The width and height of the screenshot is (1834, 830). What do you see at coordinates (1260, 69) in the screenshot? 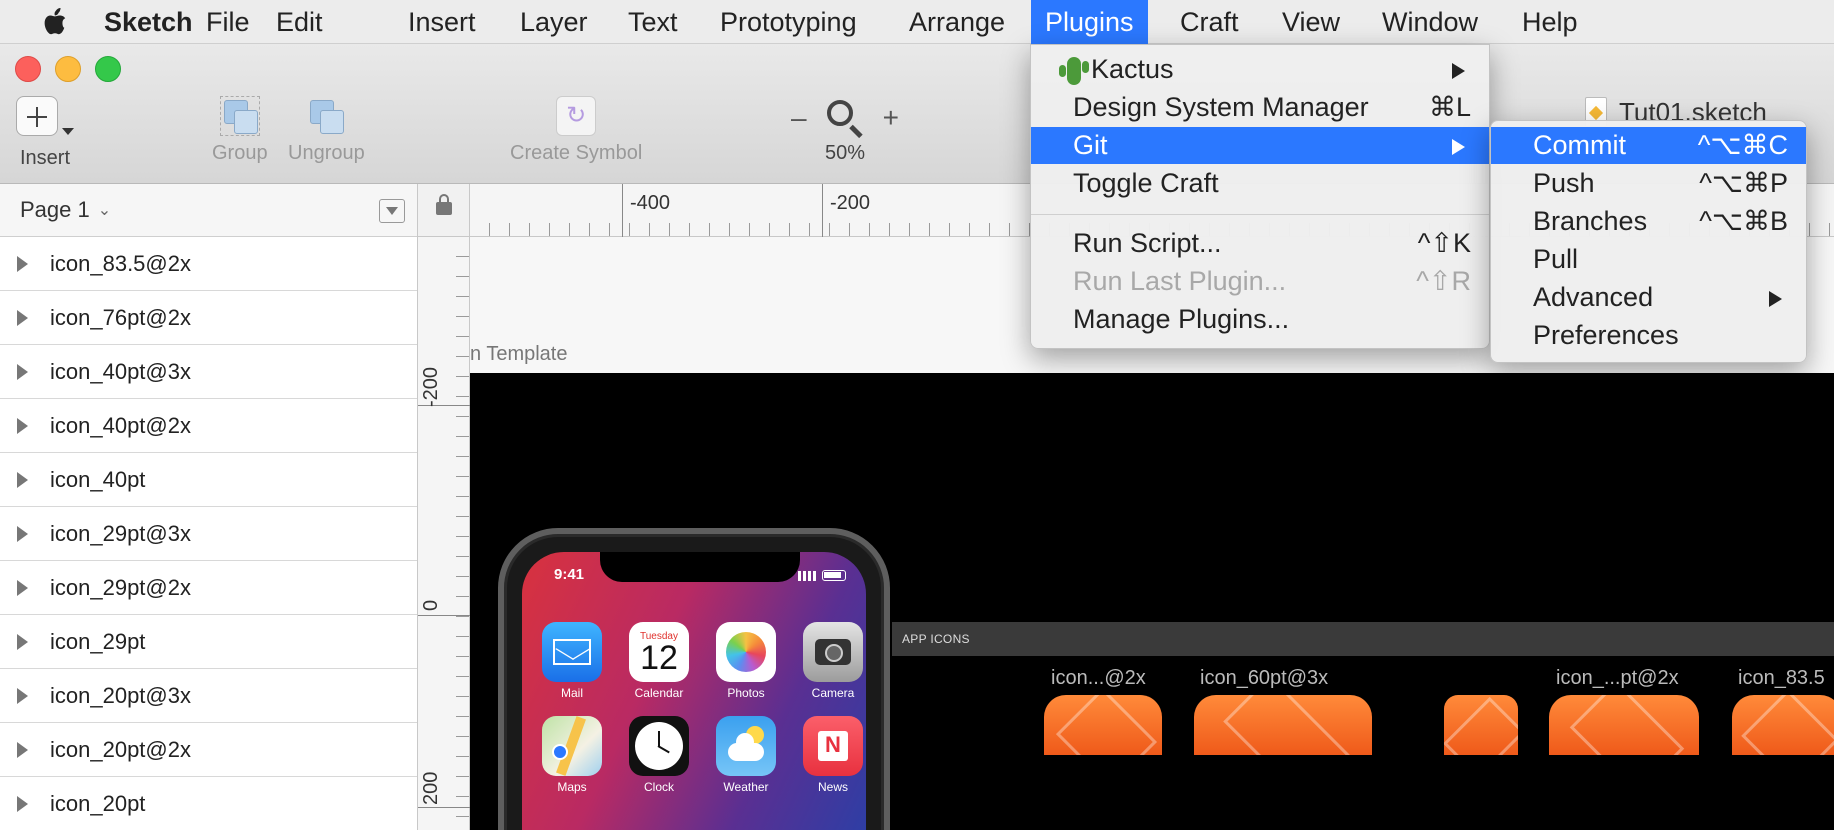
I see `menu-item-kactus: Kactus` at bounding box center [1260, 69].